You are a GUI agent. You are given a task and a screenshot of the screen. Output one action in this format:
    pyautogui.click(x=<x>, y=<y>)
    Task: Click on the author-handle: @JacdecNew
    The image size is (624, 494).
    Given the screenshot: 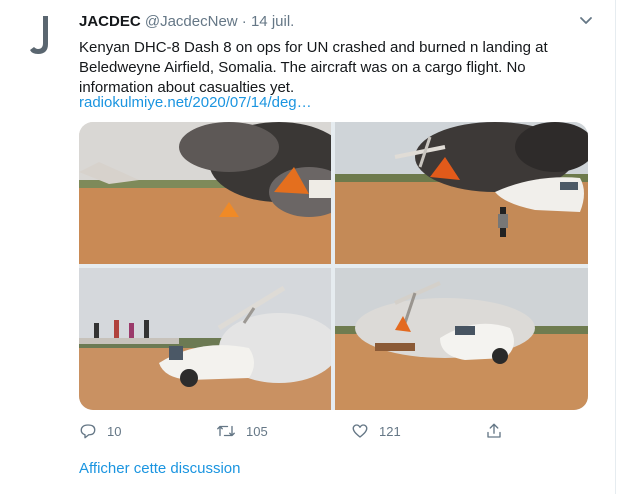 What is the action you would take?
    pyautogui.click(x=191, y=21)
    